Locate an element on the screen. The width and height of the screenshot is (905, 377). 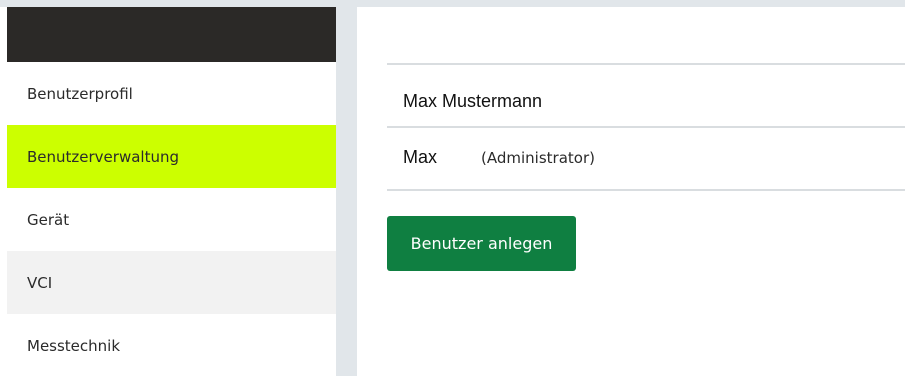
sidebar-item-benutzerprofil: Benutzerprofil is located at coordinates (171, 93).